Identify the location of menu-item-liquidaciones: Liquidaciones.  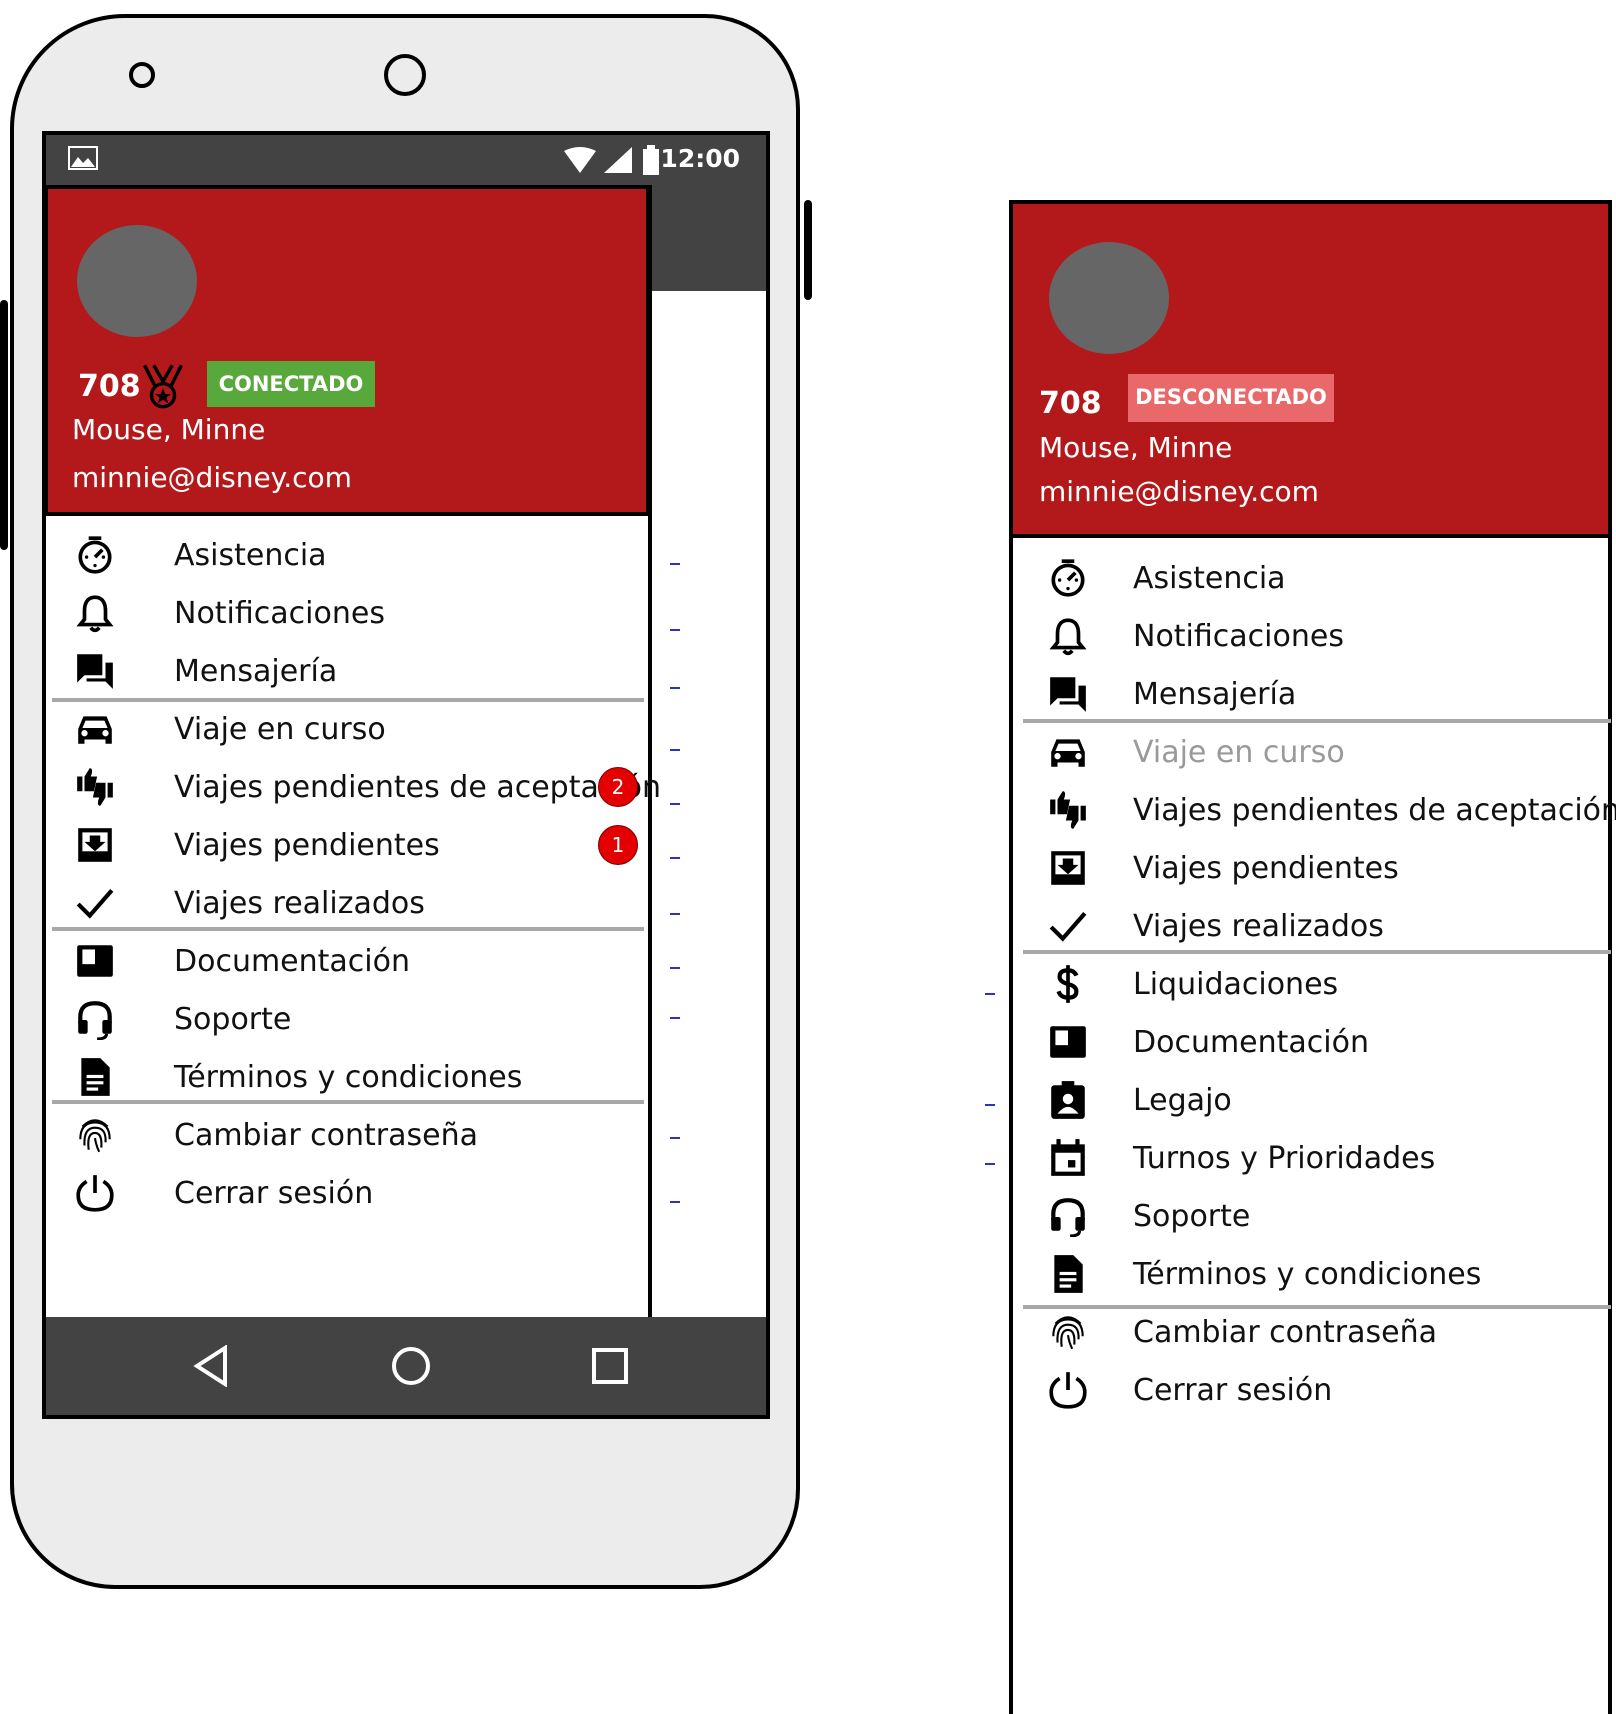
(1323, 984).